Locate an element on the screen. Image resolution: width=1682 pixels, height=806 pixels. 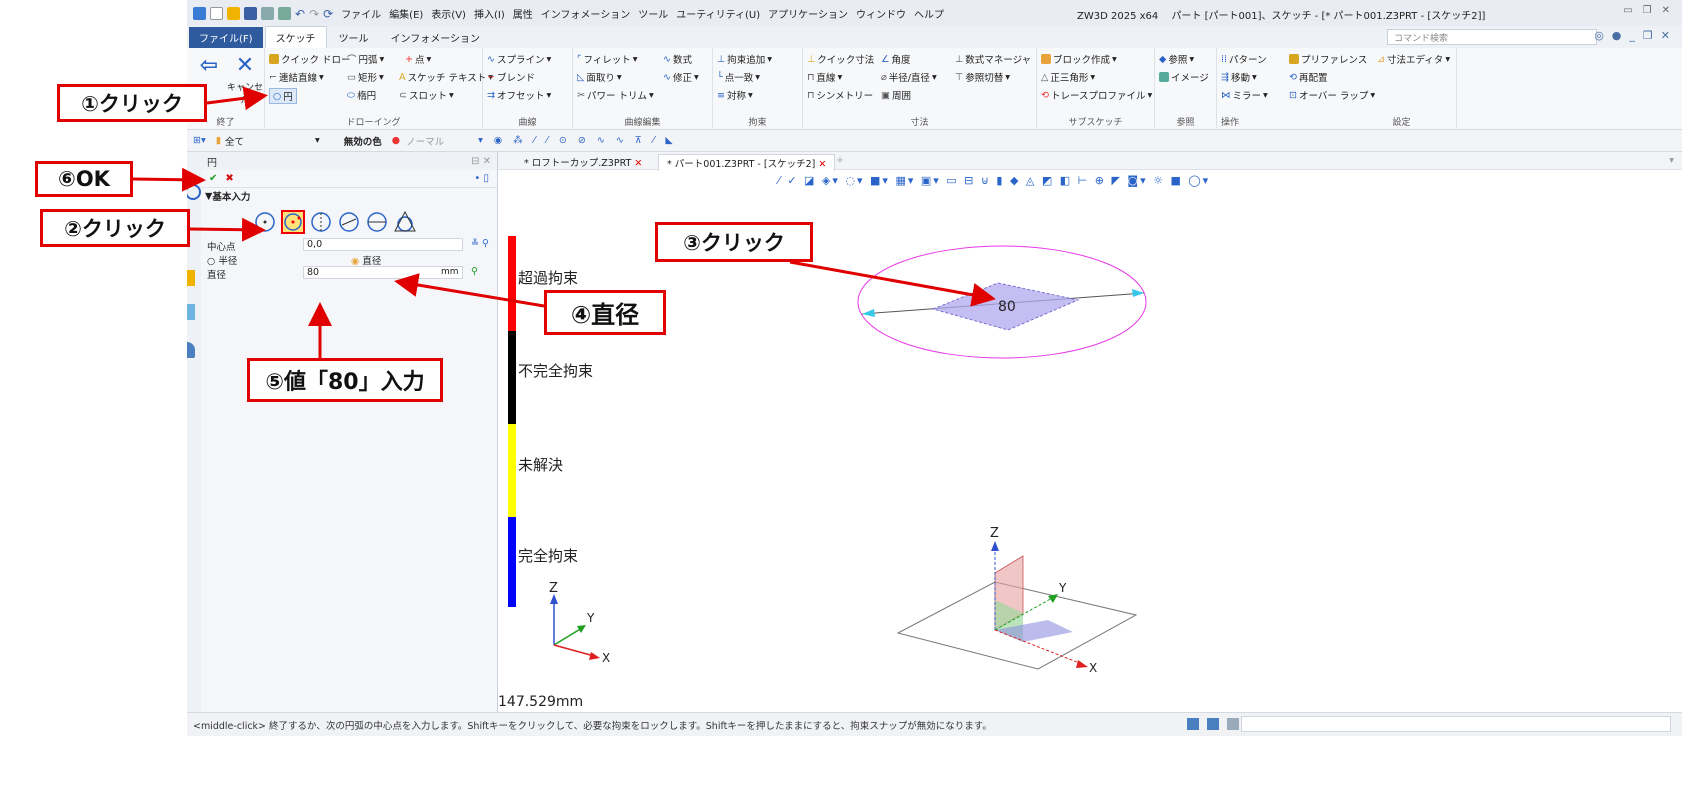
restore-icon: ❐ is located at coordinates (1647, 10).